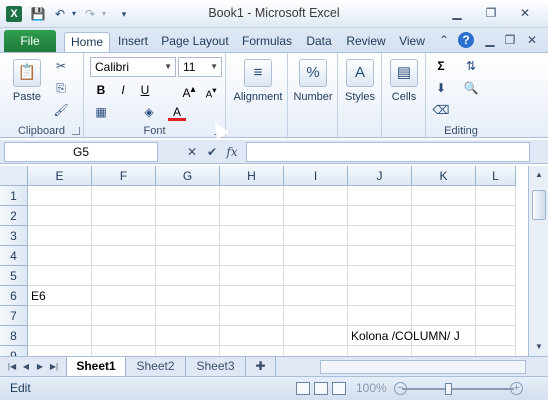 The width and height of the screenshot is (548, 400). Describe the element at coordinates (496, 351) in the screenshot. I see `cell-l9` at that location.